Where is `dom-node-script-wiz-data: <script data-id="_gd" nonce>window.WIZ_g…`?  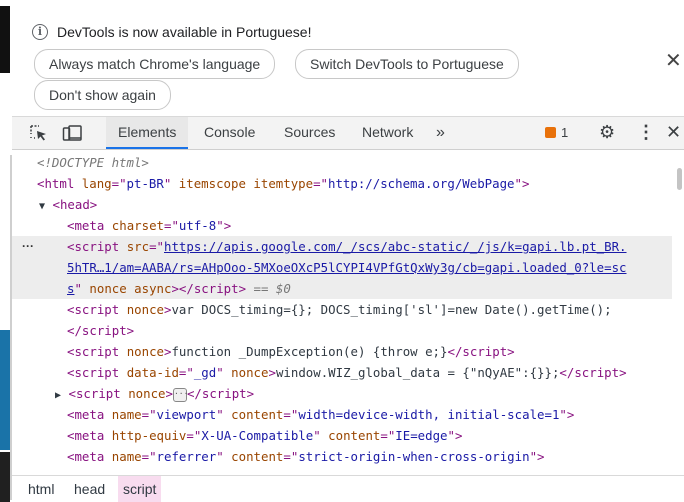 dom-node-script-wiz-data: <script data-id="_gd" nonce>window.WIZ_g… is located at coordinates (342, 372).